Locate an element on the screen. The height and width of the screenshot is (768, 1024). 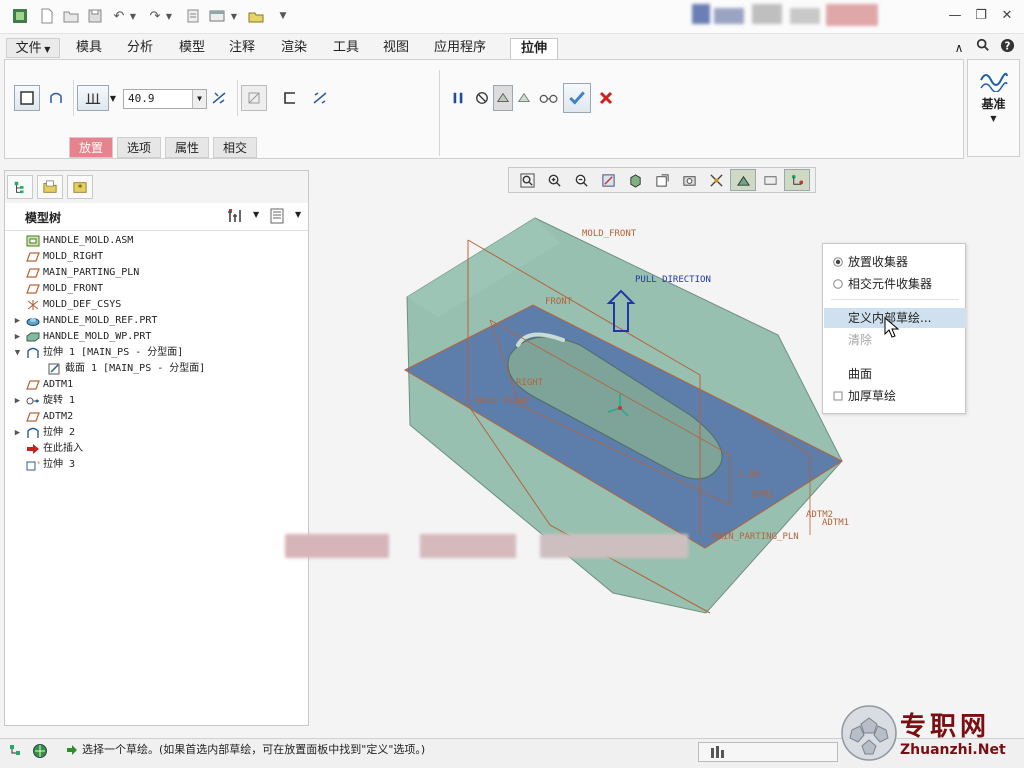
open-file-icon is located at coordinates (71, 16).